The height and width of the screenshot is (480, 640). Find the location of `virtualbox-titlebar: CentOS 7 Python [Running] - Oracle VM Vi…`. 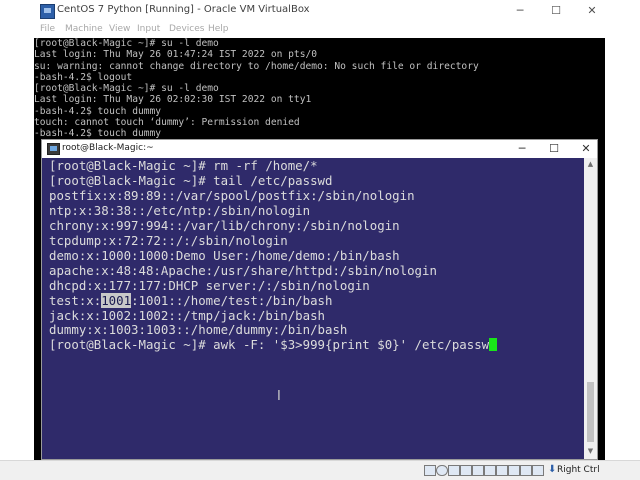

virtualbox-titlebar: CentOS 7 Python [Running] - Oracle VM Vi… is located at coordinates (320, 11).